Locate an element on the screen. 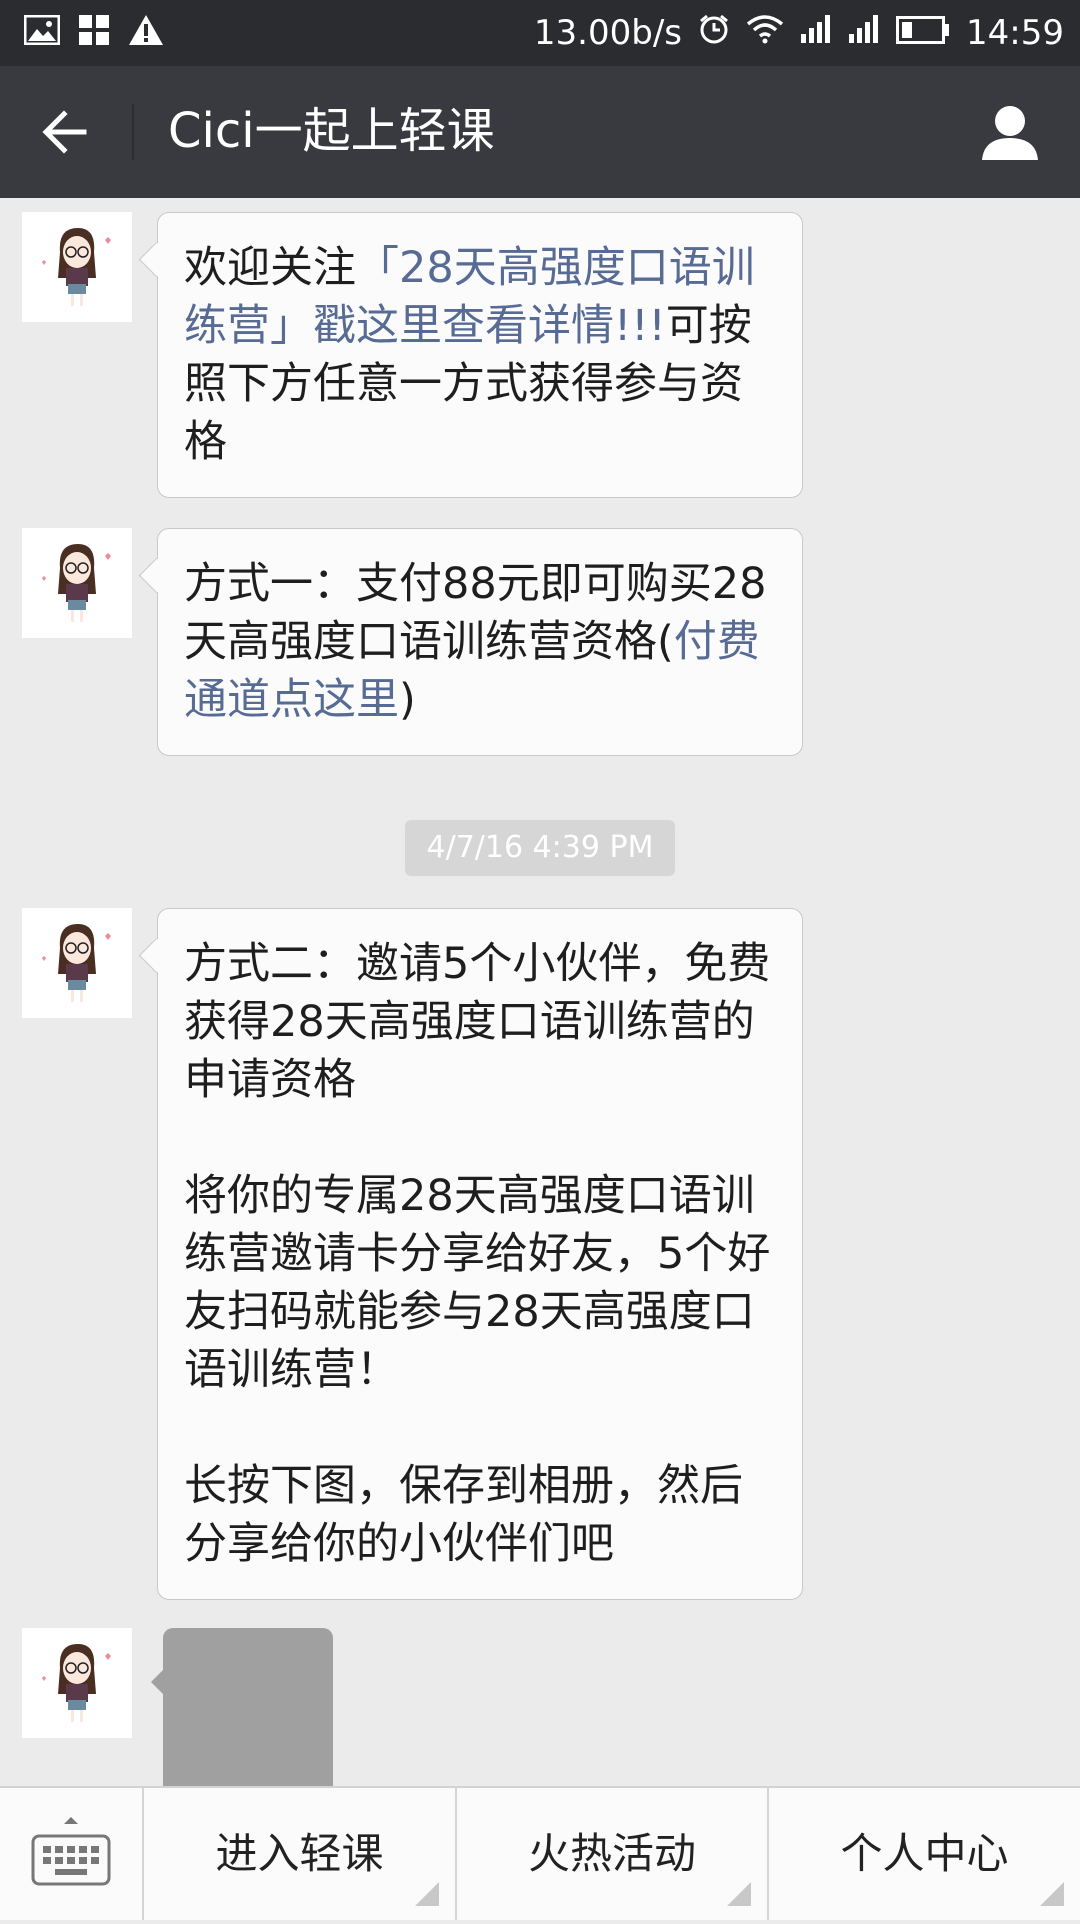 The height and width of the screenshot is (1924, 1080). menu-label: 火热活动 is located at coordinates (611, 1853).